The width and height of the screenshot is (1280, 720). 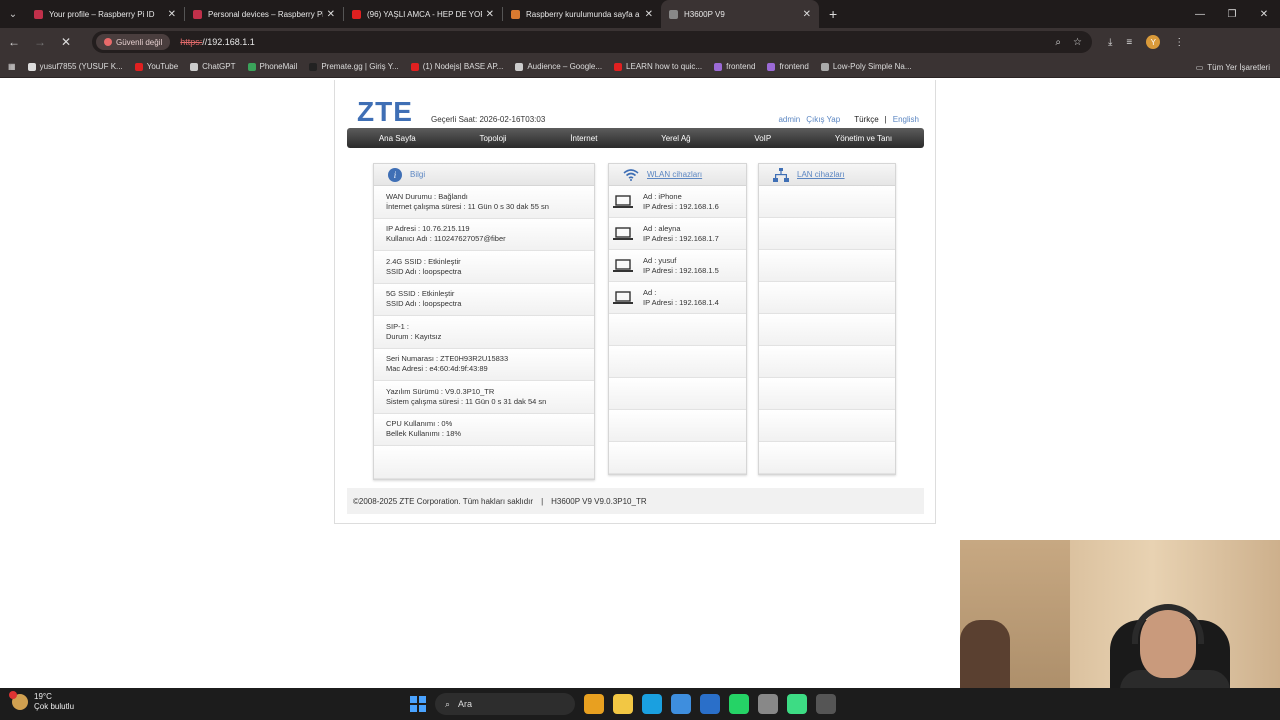 I want to click on weather-widget: 19°C Çok bulutlu, so click(x=41, y=701).